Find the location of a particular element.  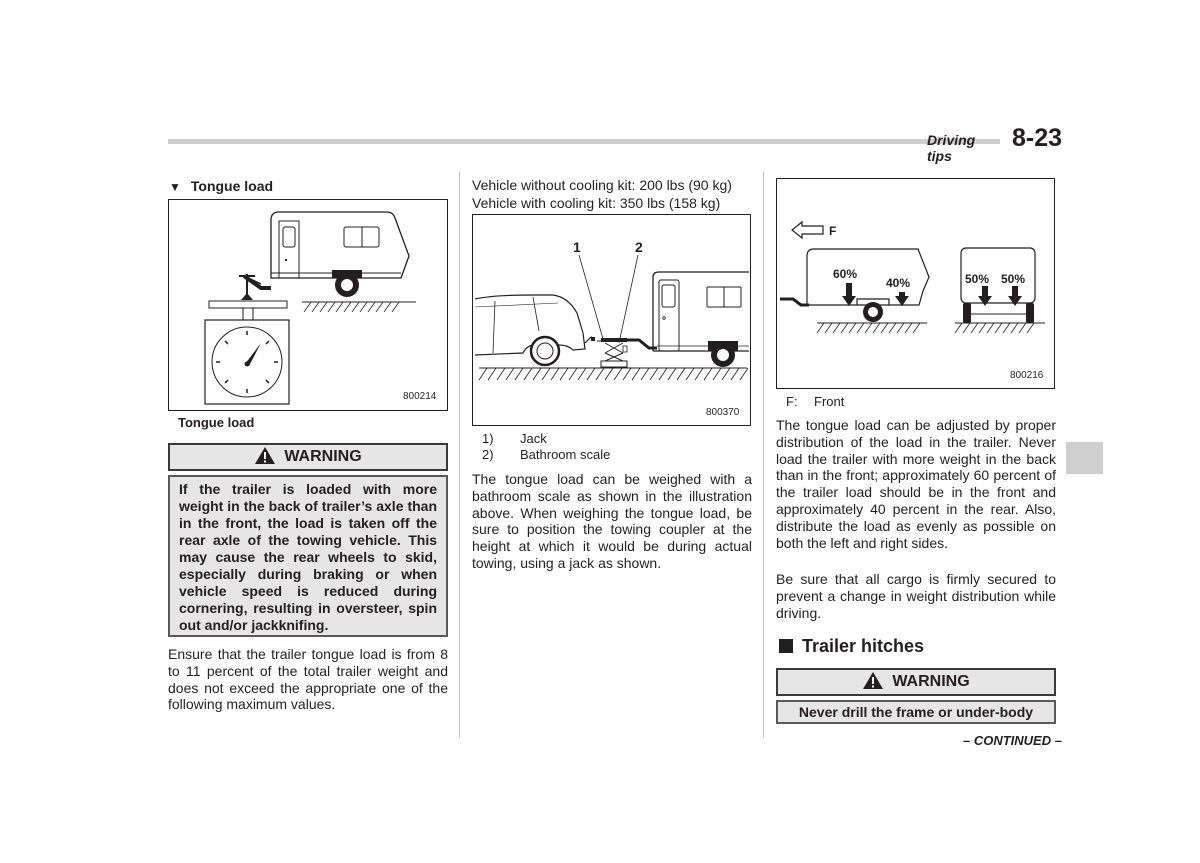

figure-legend: F: Front is located at coordinates (815, 402).